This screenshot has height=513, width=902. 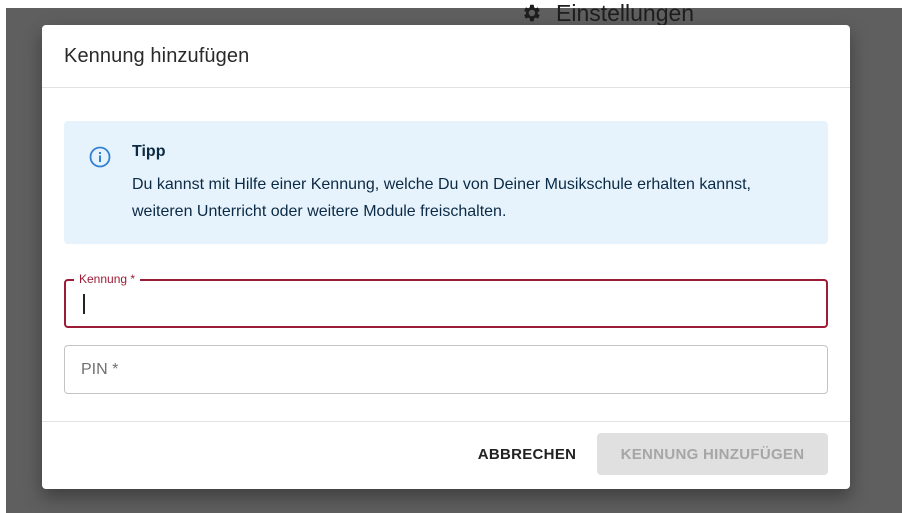 I want to click on pin-placeholder: PIN *, so click(x=100, y=369).